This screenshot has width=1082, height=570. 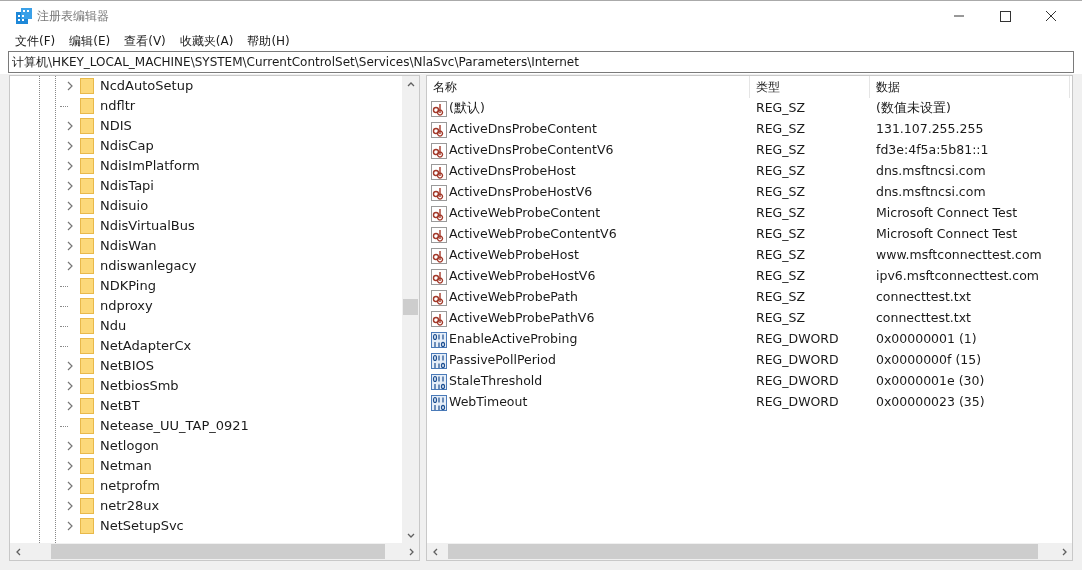 I want to click on column-header: 名称, so click(x=445, y=87).